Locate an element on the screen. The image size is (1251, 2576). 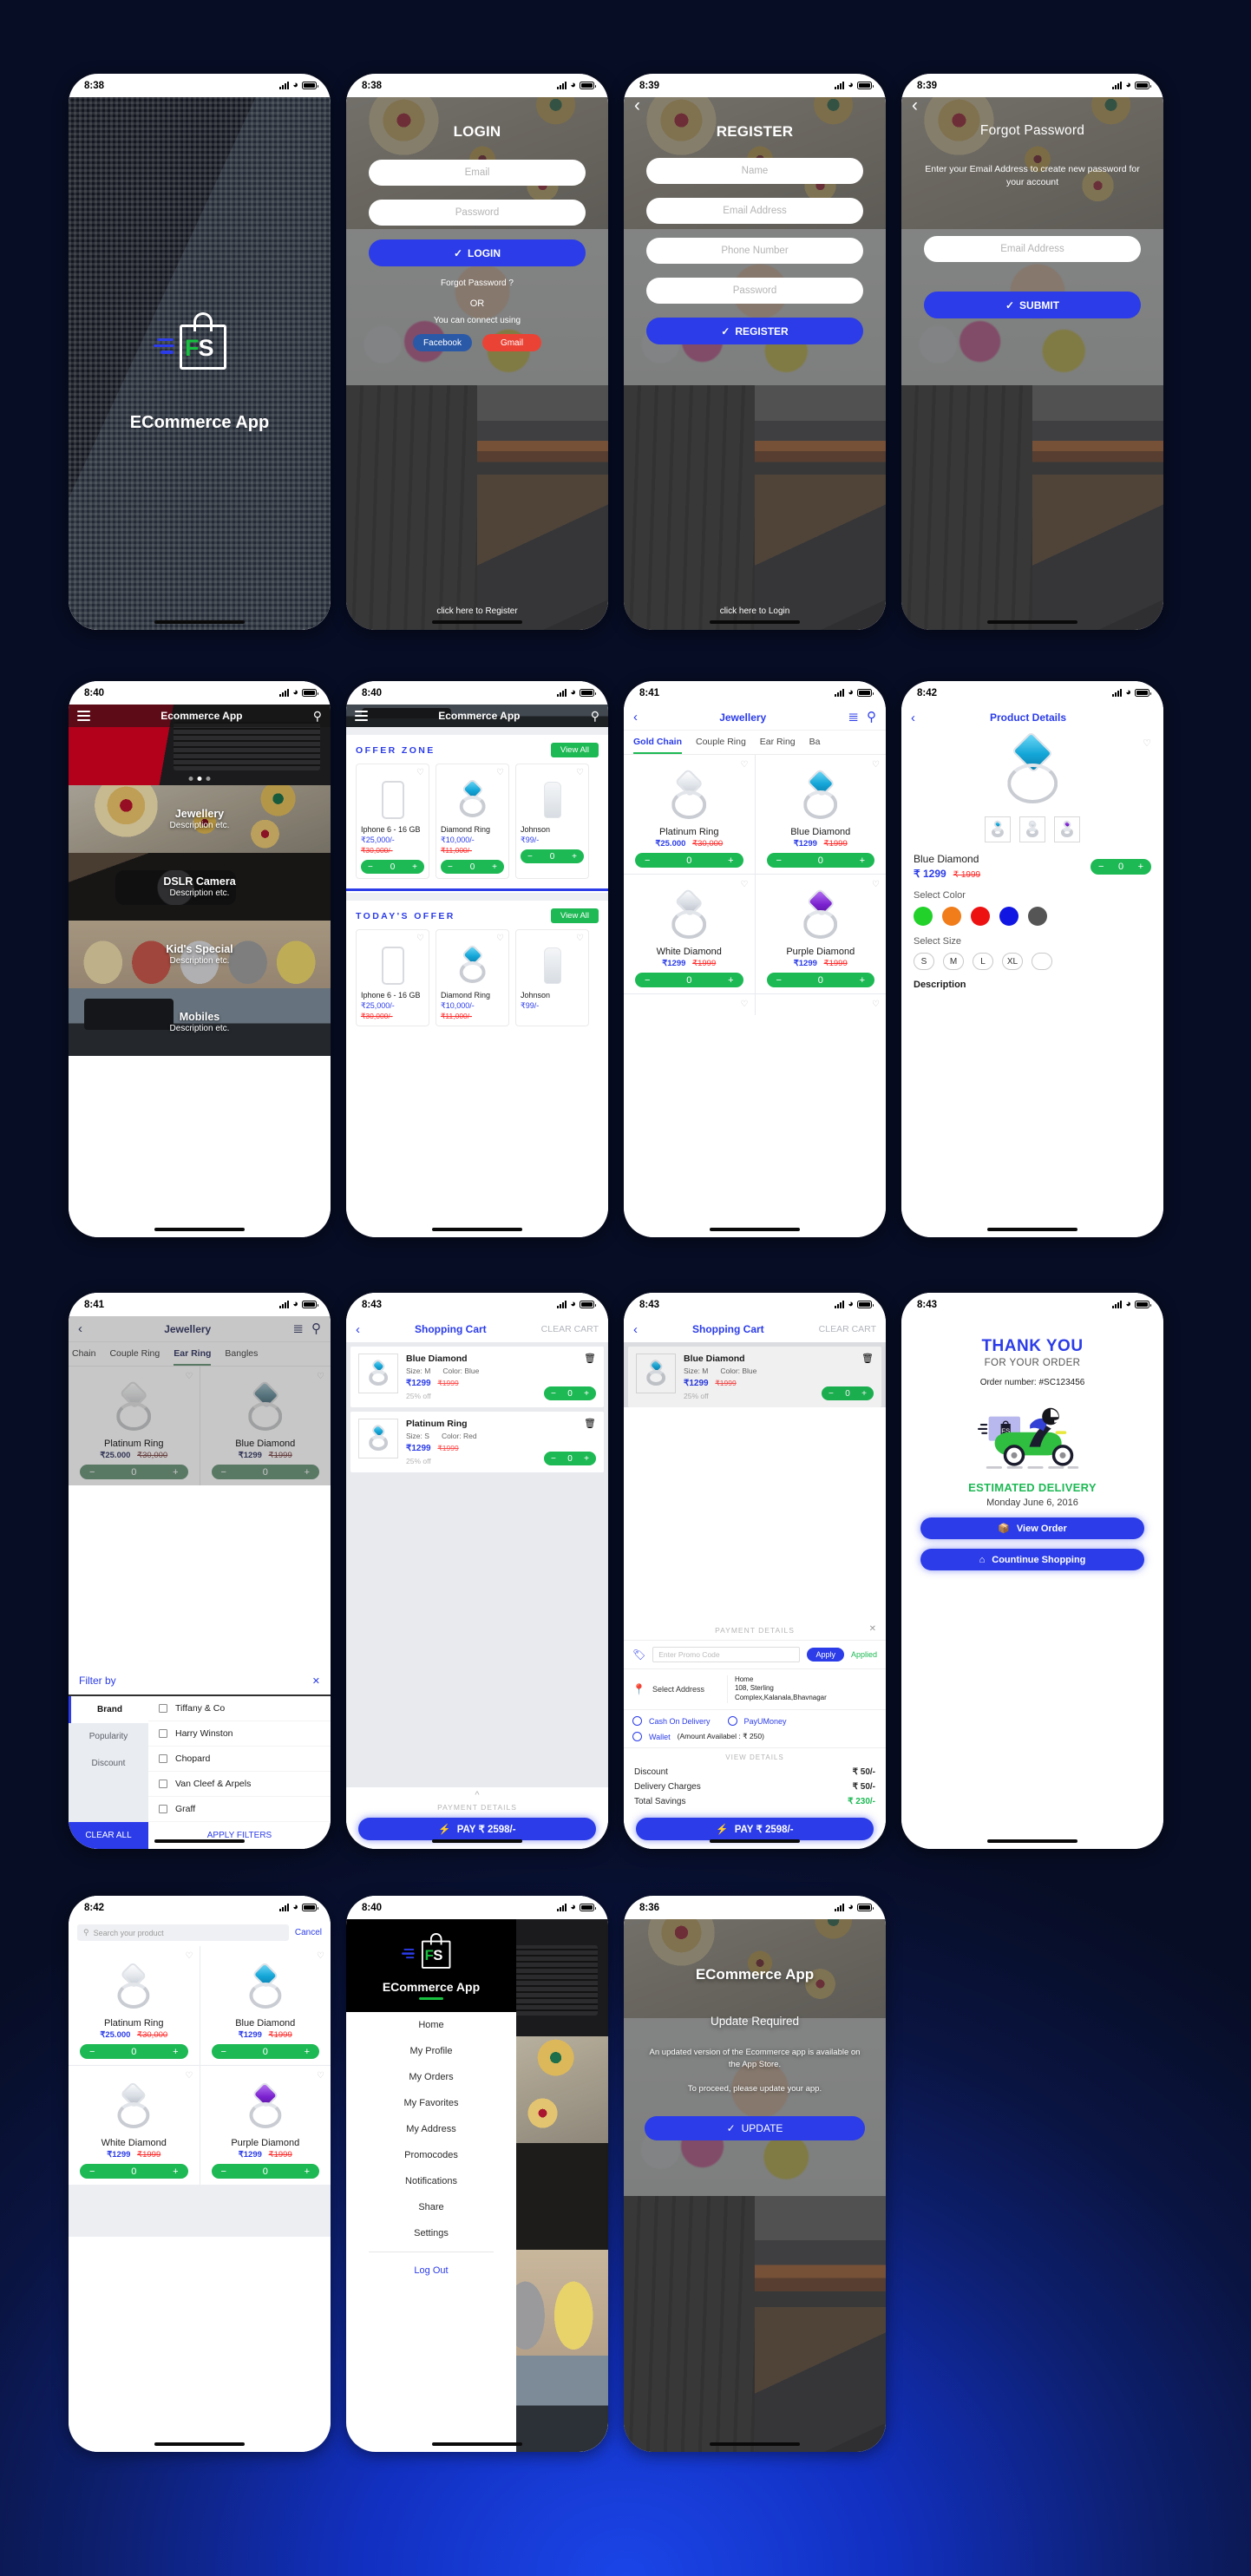
clear-all-button: CLEAR ALL is located at coordinates (108, 1835).